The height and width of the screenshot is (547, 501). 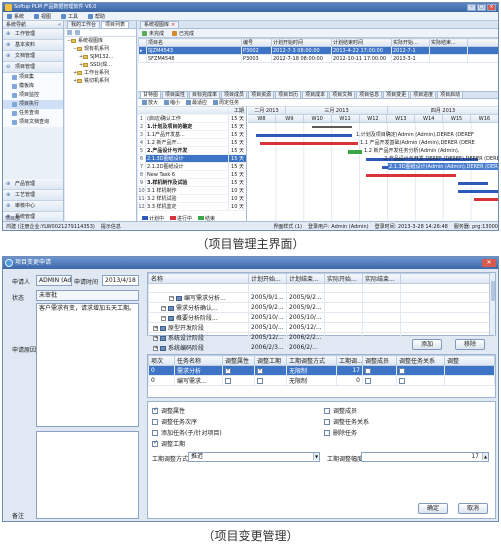 What do you see at coordinates (198, 278) in the screenshot?
I see `col-name: 名称` at bounding box center [198, 278].